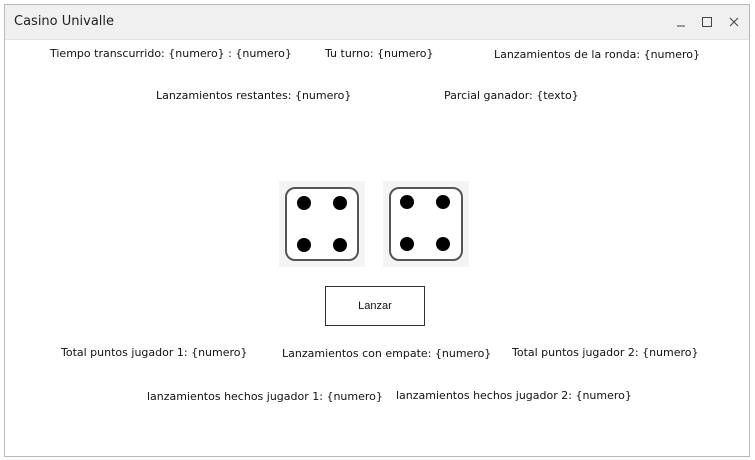 The height and width of the screenshot is (460, 755). I want to click on your-turn-label: Tu turno: {numero}, so click(379, 53).